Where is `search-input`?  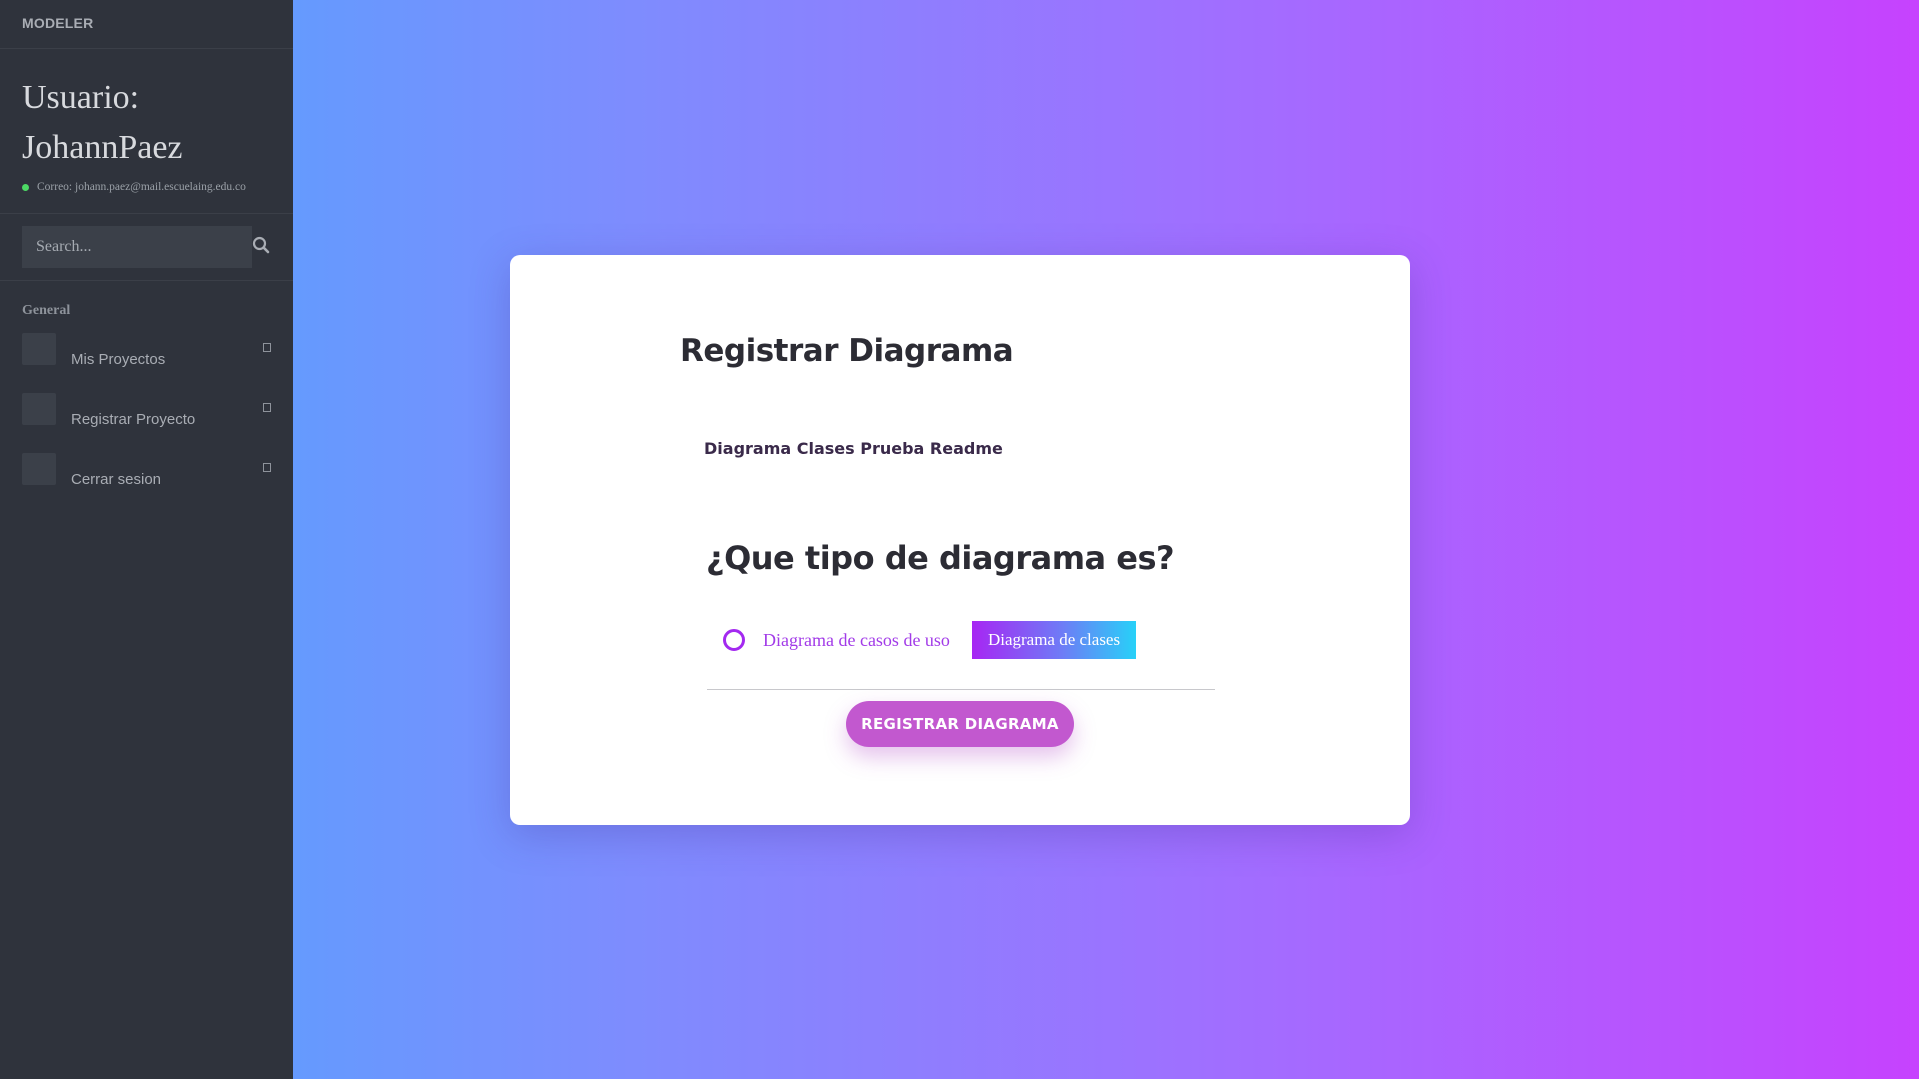 search-input is located at coordinates (137, 247).